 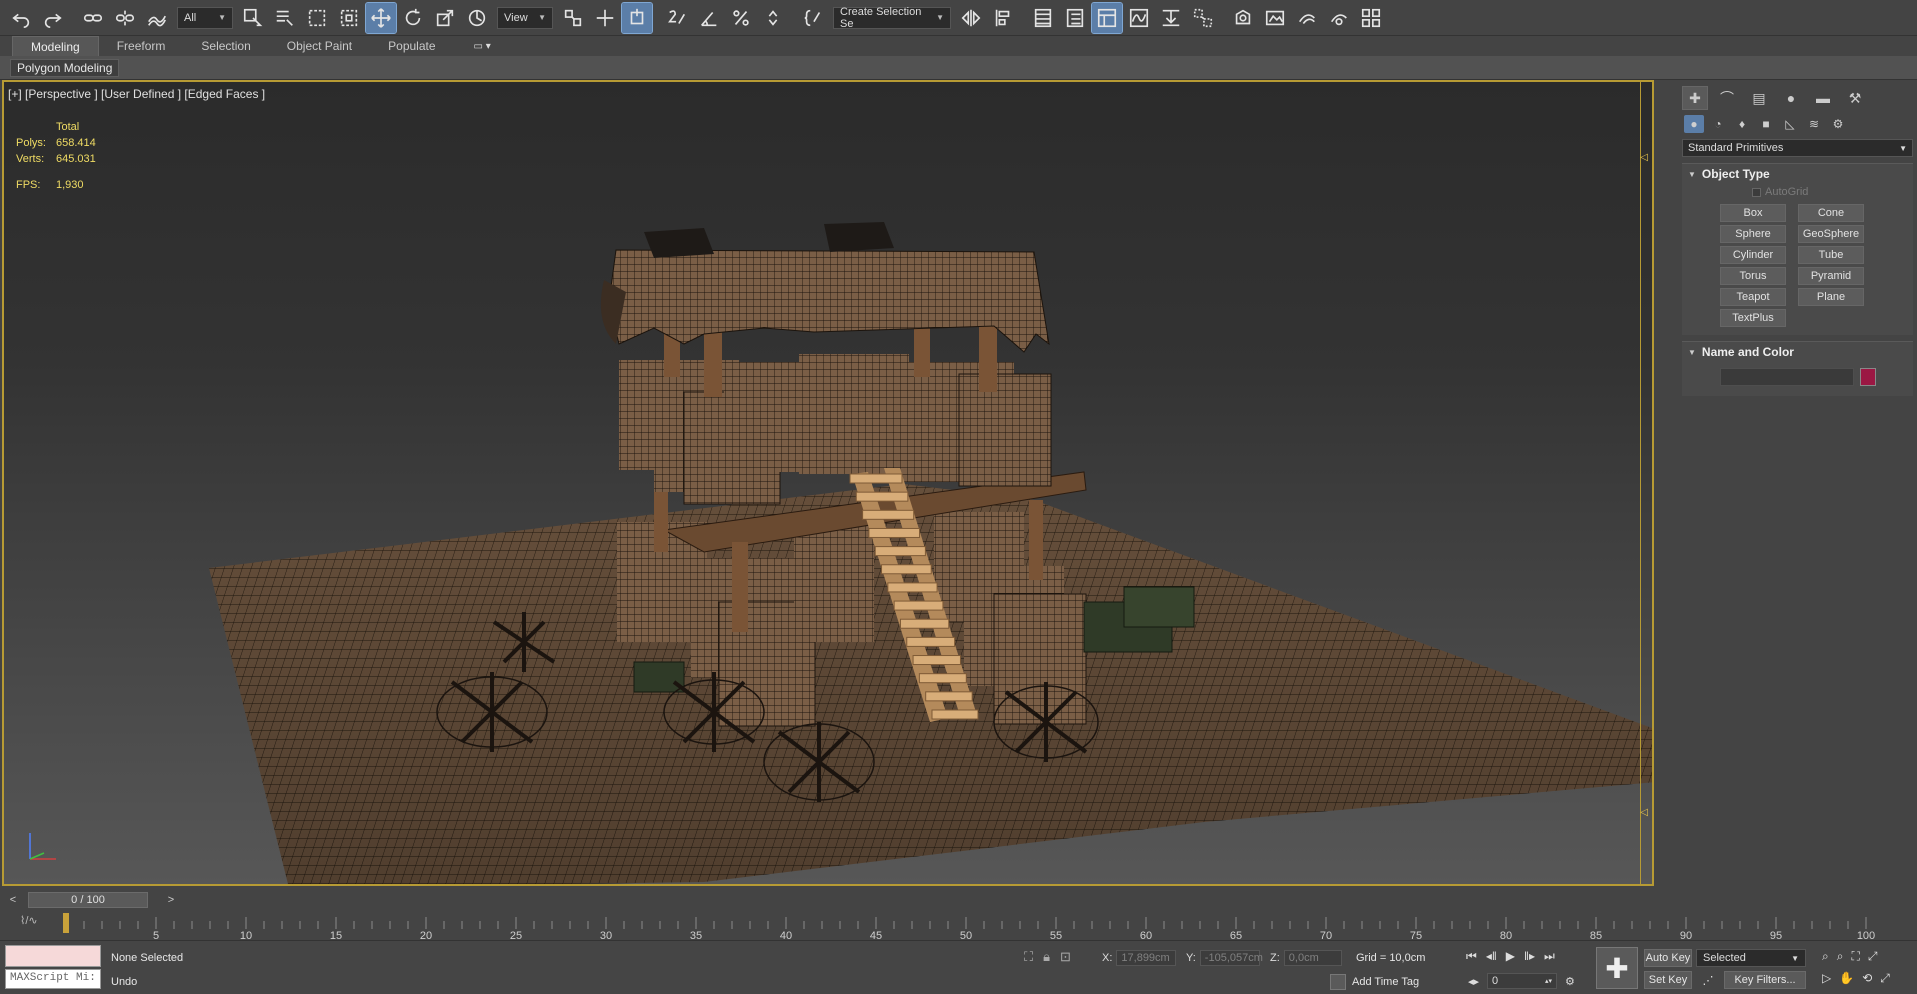 I want to click on cone-button: Cone, so click(x=1831, y=213).